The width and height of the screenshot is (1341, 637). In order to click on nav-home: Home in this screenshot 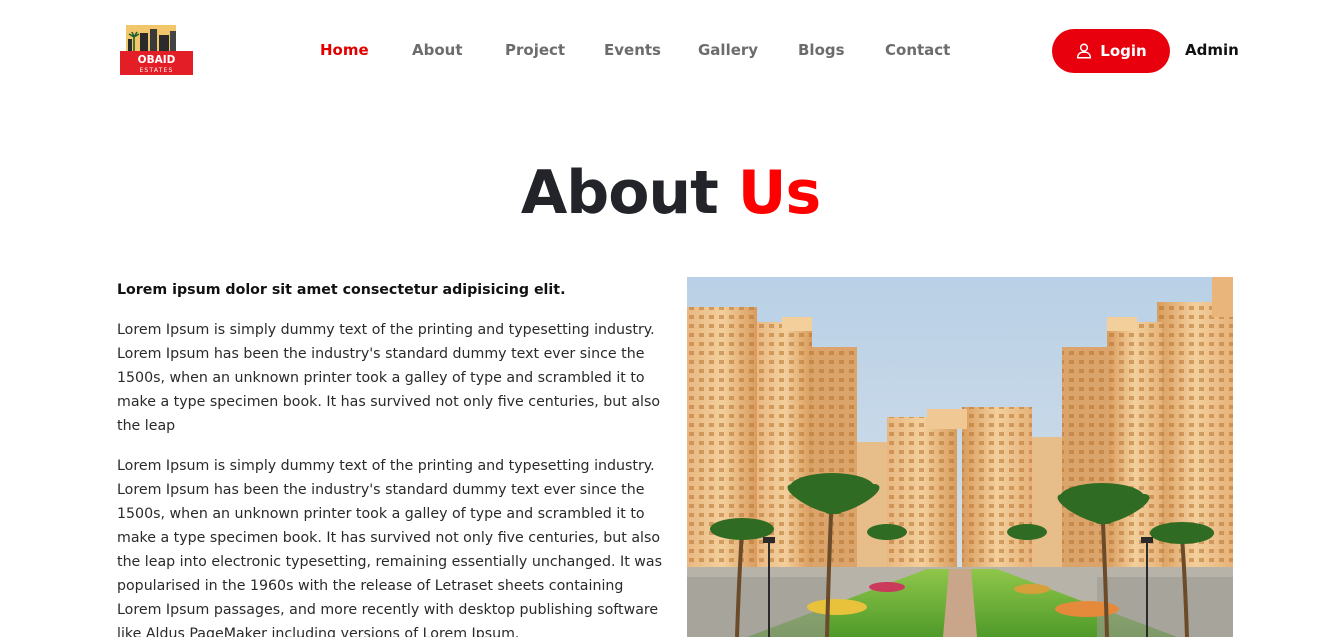, I will do `click(344, 50)`.